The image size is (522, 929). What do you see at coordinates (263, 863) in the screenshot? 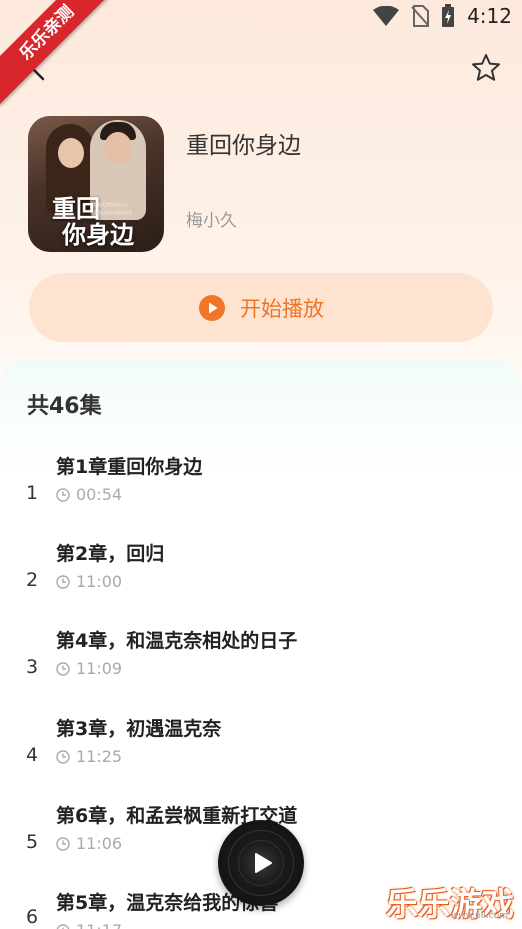
I see `vinyl-player-icon` at bounding box center [263, 863].